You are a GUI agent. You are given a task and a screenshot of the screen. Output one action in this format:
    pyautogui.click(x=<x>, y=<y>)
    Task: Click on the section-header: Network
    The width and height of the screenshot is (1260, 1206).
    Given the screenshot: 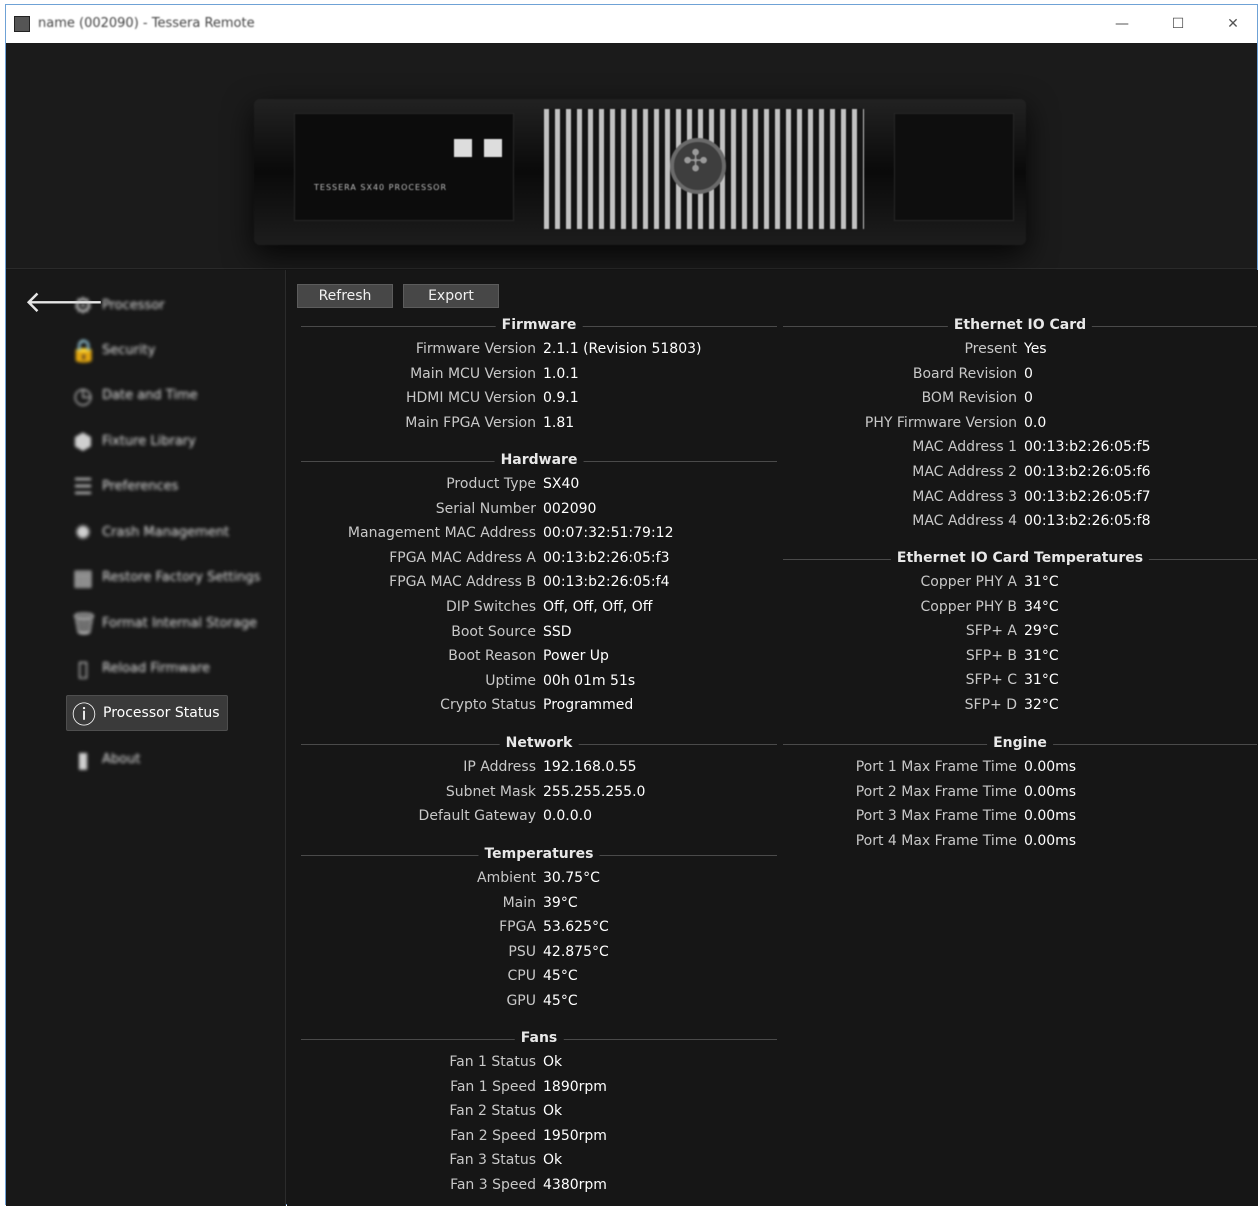 What is the action you would take?
    pyautogui.click(x=539, y=744)
    